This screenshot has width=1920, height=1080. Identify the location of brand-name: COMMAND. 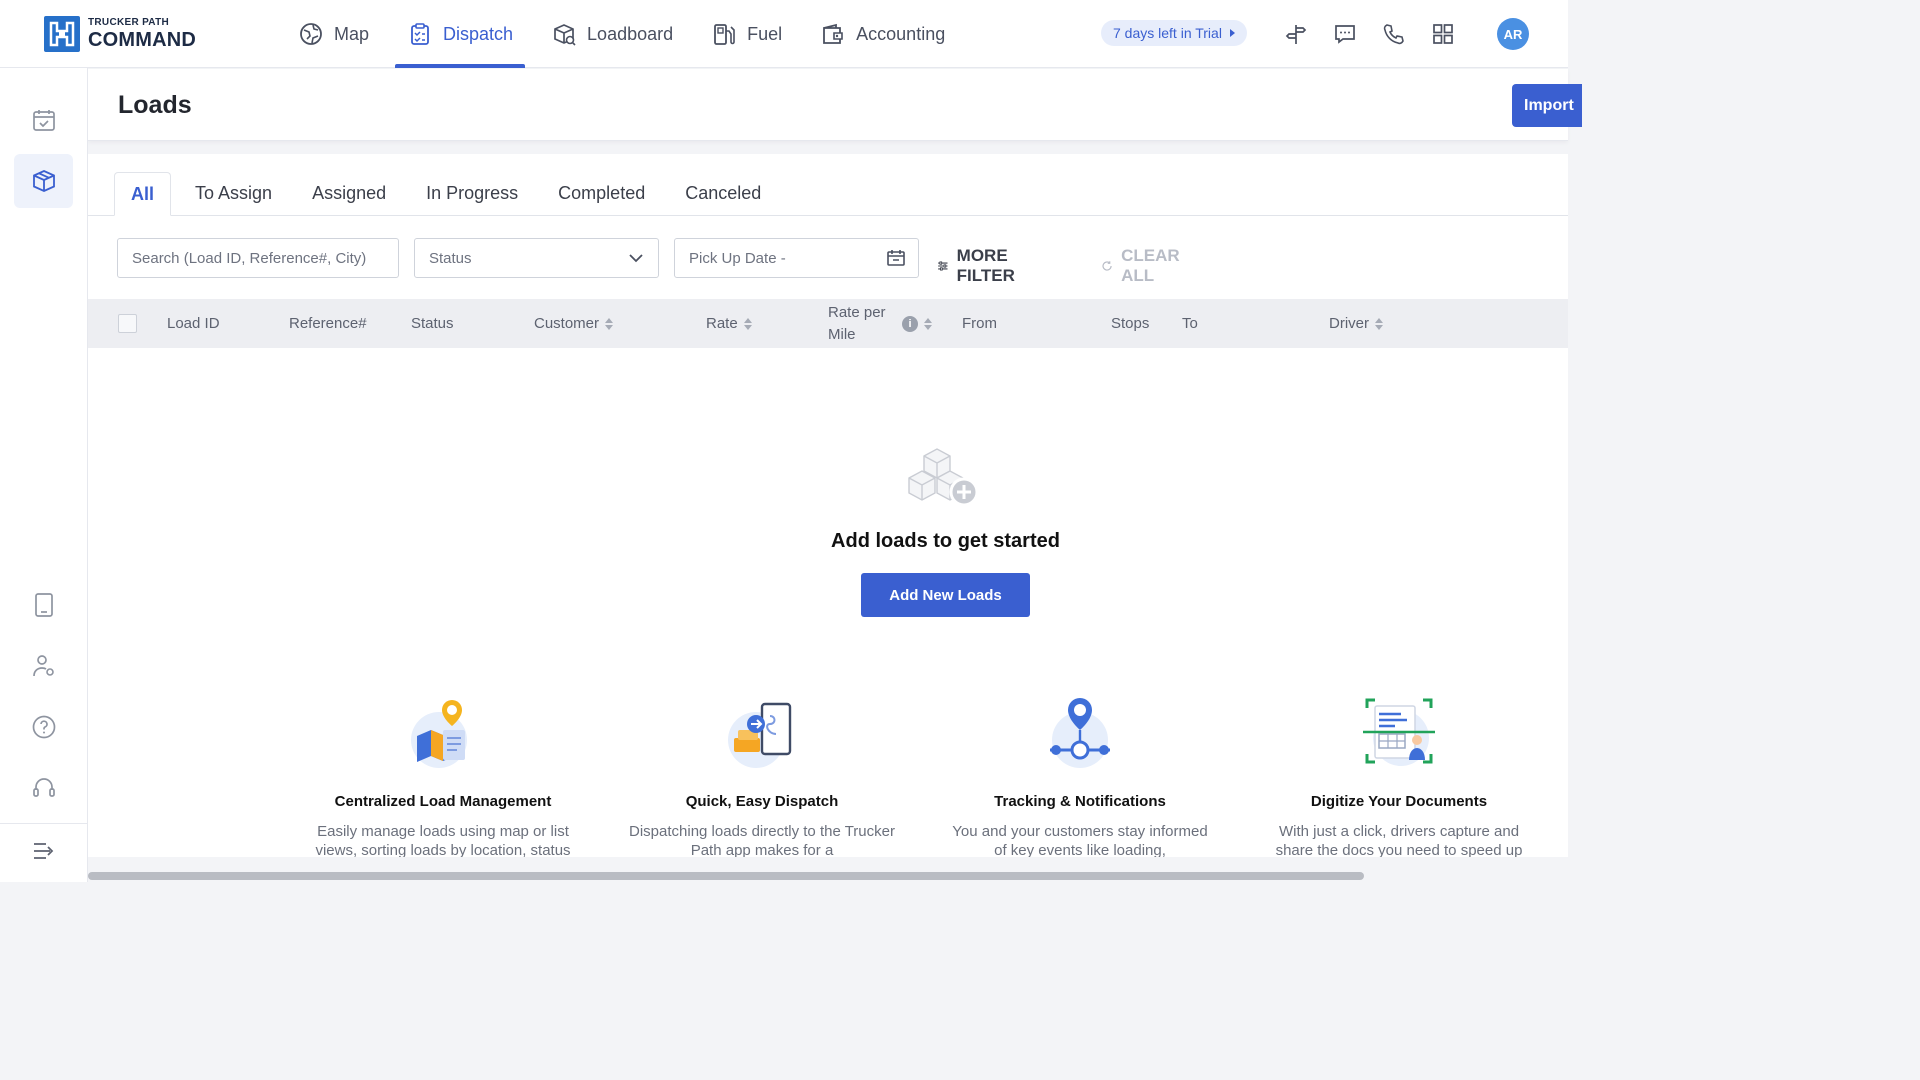
(142, 40).